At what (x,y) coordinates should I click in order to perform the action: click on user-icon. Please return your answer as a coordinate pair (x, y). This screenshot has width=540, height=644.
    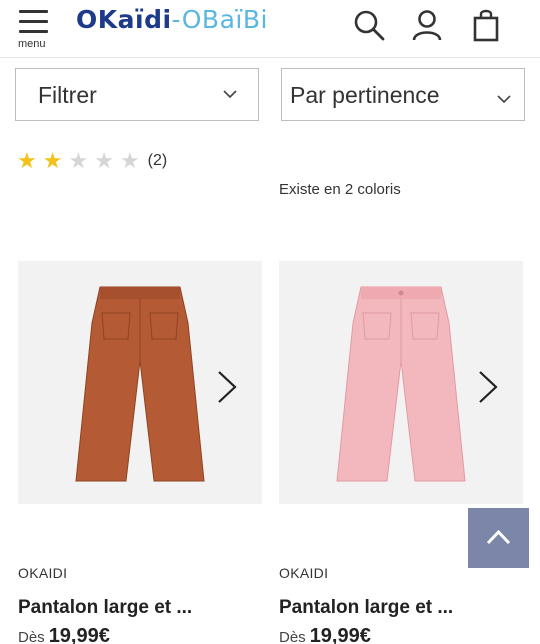
    Looking at the image, I should click on (427, 25).